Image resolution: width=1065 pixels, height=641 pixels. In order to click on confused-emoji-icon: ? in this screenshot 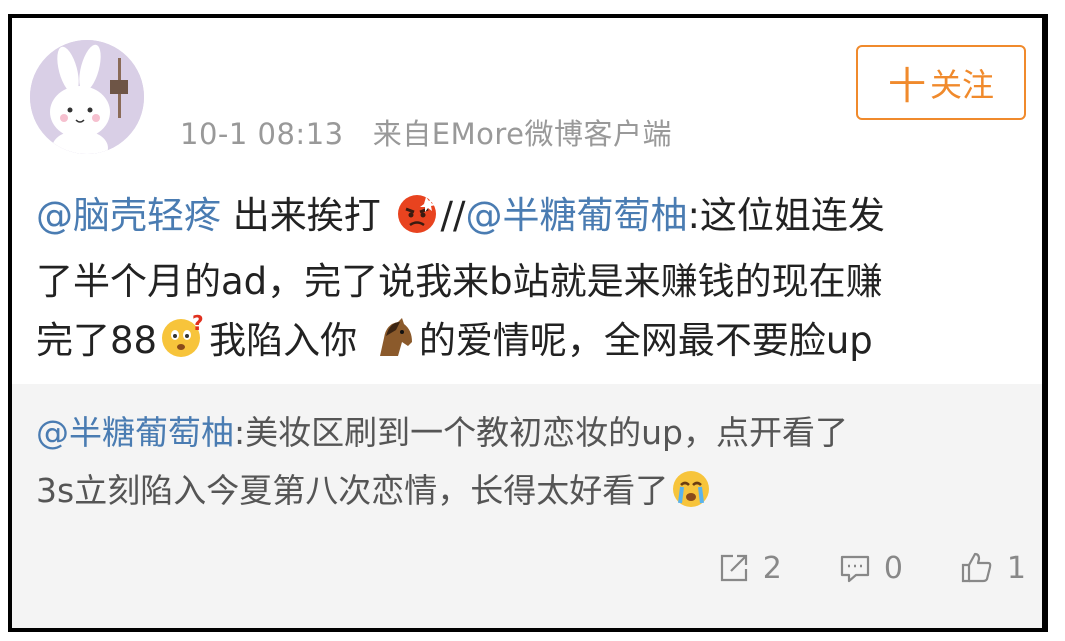, I will do `click(183, 344)`.